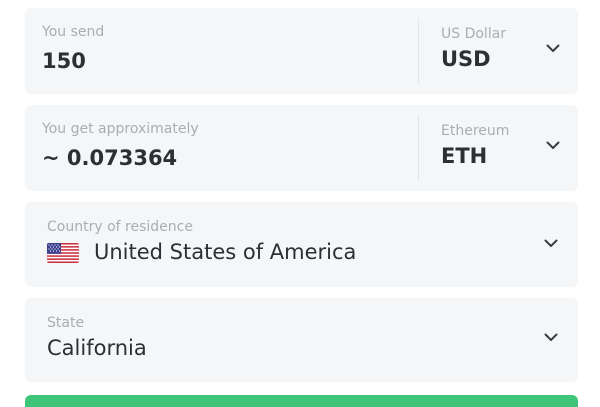 The width and height of the screenshot is (600, 407). I want to click on state-label: State, so click(66, 323).